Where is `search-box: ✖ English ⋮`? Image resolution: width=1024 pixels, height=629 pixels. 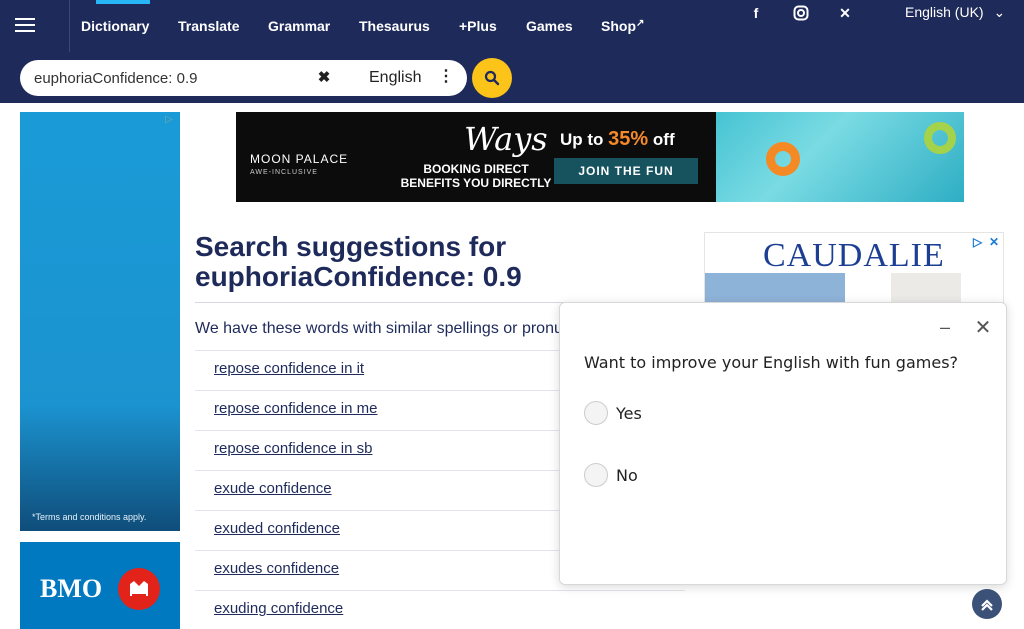
search-box: ✖ English ⋮ is located at coordinates (243, 78).